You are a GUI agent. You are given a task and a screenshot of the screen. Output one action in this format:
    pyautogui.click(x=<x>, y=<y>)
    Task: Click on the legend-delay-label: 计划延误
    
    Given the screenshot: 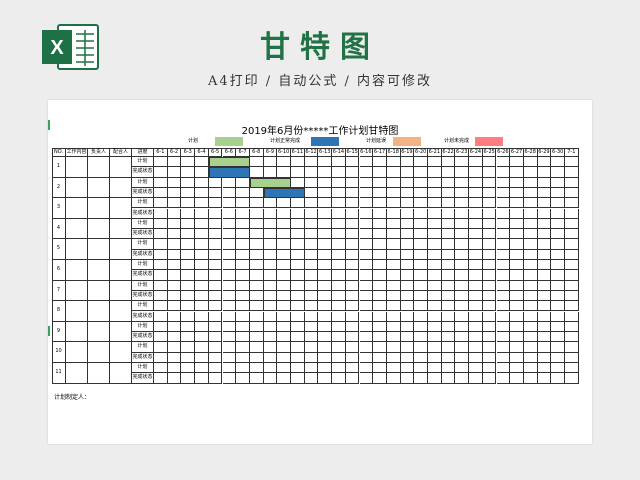 What is the action you would take?
    pyautogui.click(x=376, y=141)
    